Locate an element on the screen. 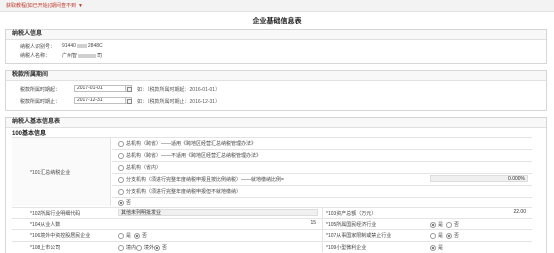  employees-field: 15 is located at coordinates (218, 223).